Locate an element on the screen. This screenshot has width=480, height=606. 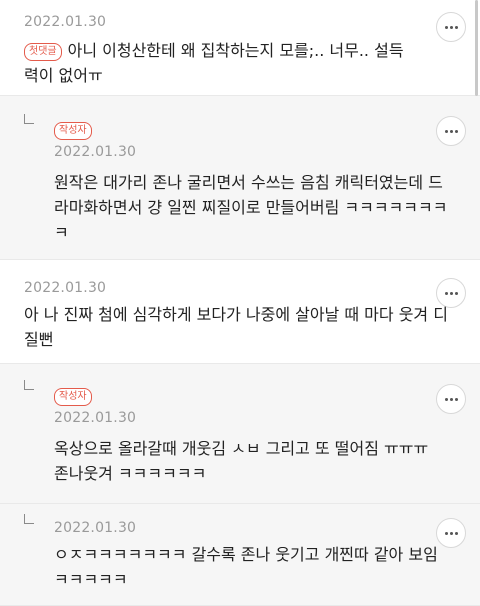
comment-text: ㅇㅈㅋㅋㅋㅋㅋㅋㅋ 갈수록 존나 웃기고 개찐따 같아 보임ㅋㅋㅋㅋㅋ is located at coordinates (246, 567).